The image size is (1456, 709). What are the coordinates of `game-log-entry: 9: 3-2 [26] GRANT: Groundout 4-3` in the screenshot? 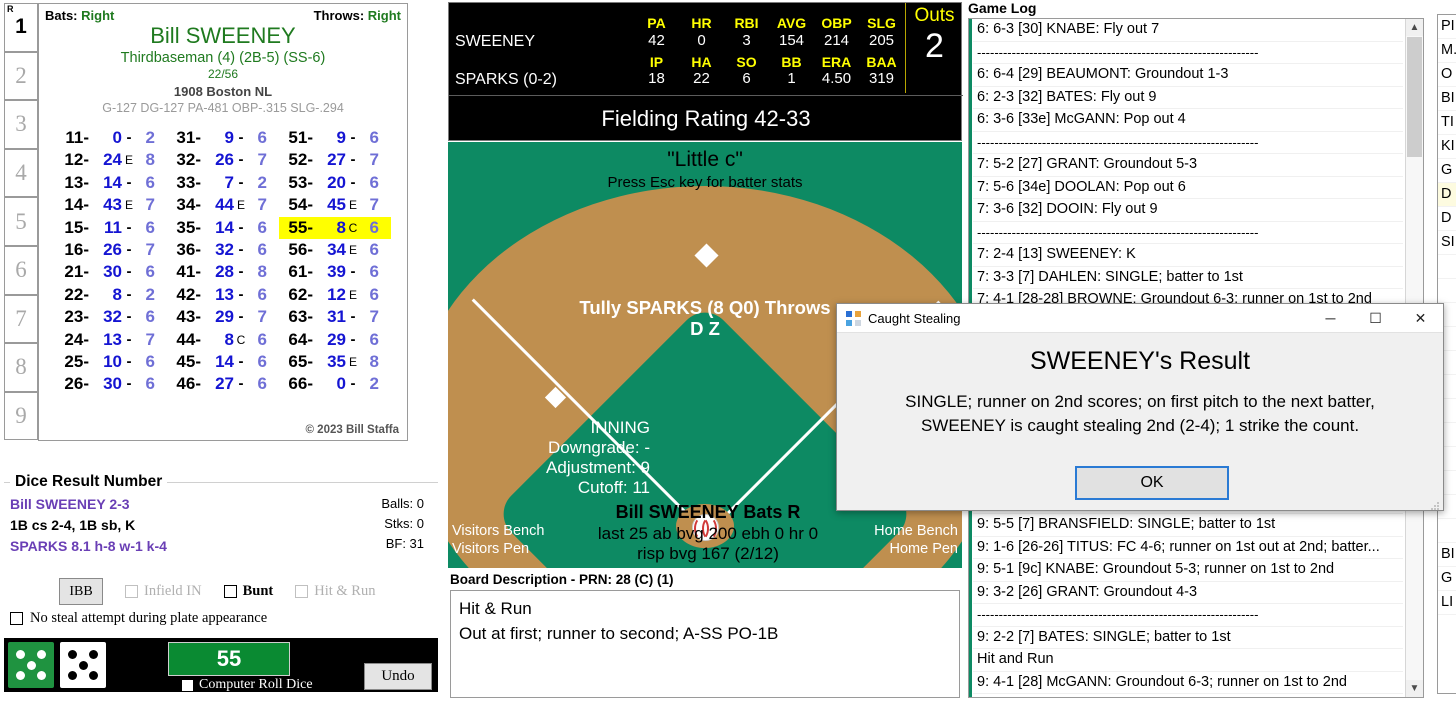 It's located at (1188, 593).